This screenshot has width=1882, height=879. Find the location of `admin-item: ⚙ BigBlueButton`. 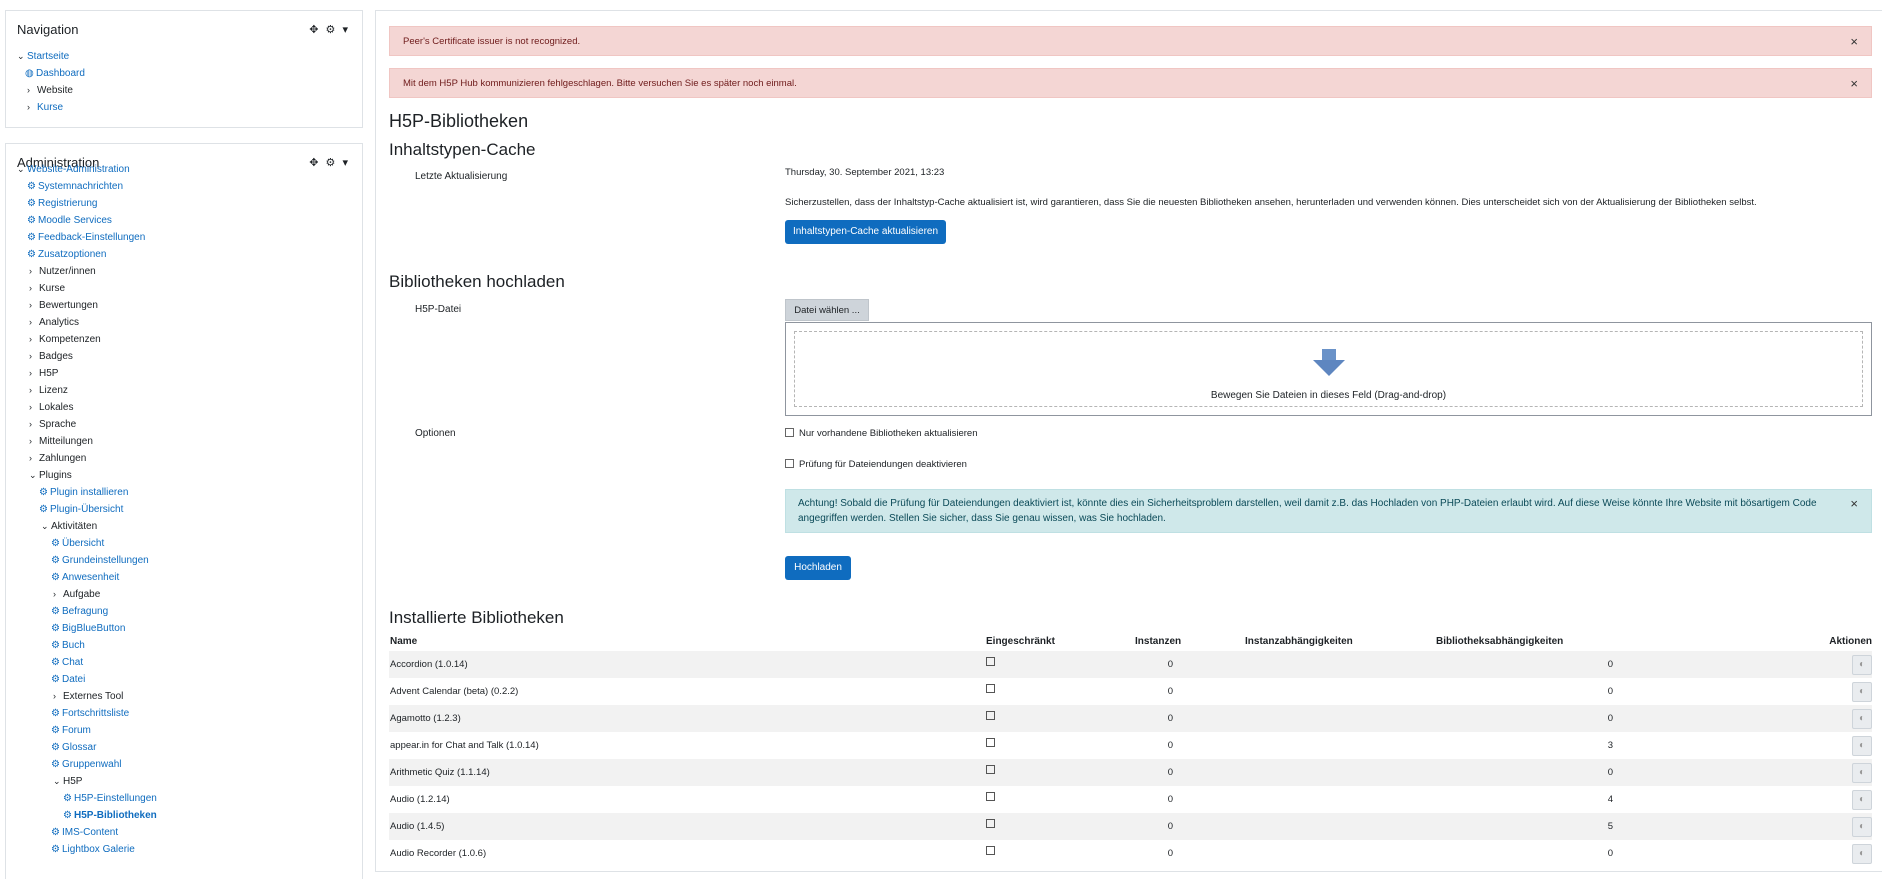

admin-item: ⚙ BigBlueButton is located at coordinates (87, 628).